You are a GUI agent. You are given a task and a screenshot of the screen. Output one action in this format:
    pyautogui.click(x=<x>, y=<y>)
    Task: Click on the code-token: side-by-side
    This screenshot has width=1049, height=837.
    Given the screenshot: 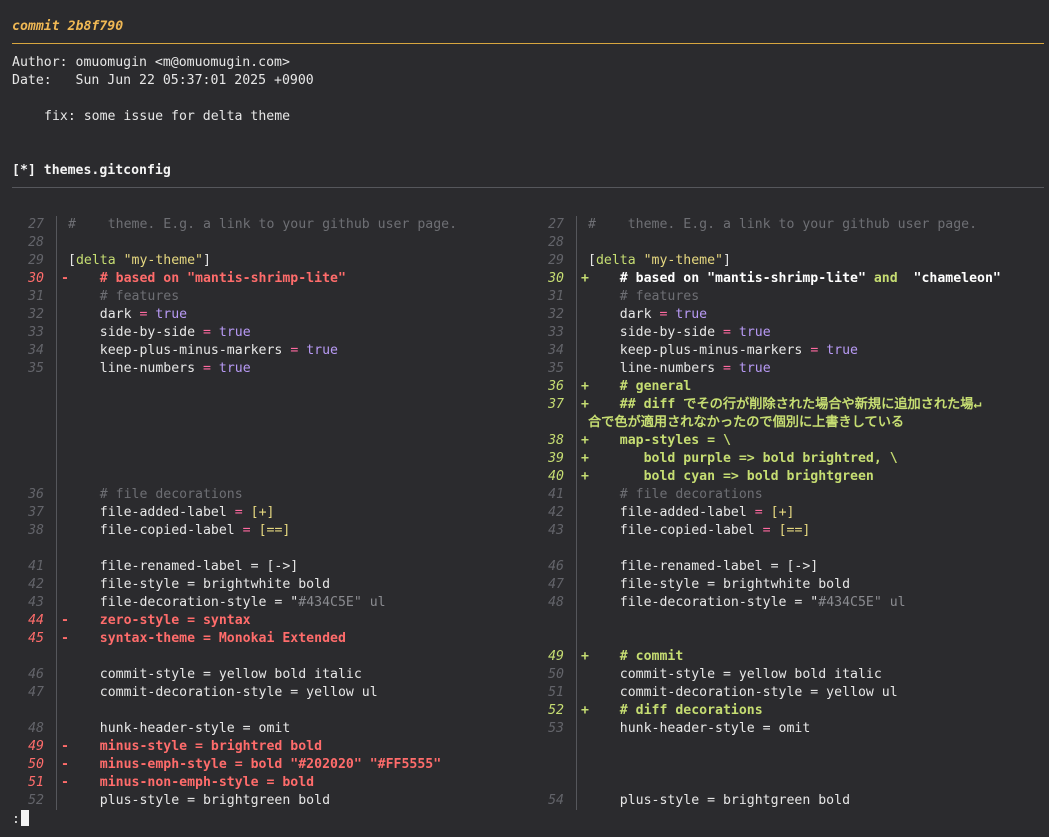 What is the action you would take?
    pyautogui.click(x=135, y=332)
    